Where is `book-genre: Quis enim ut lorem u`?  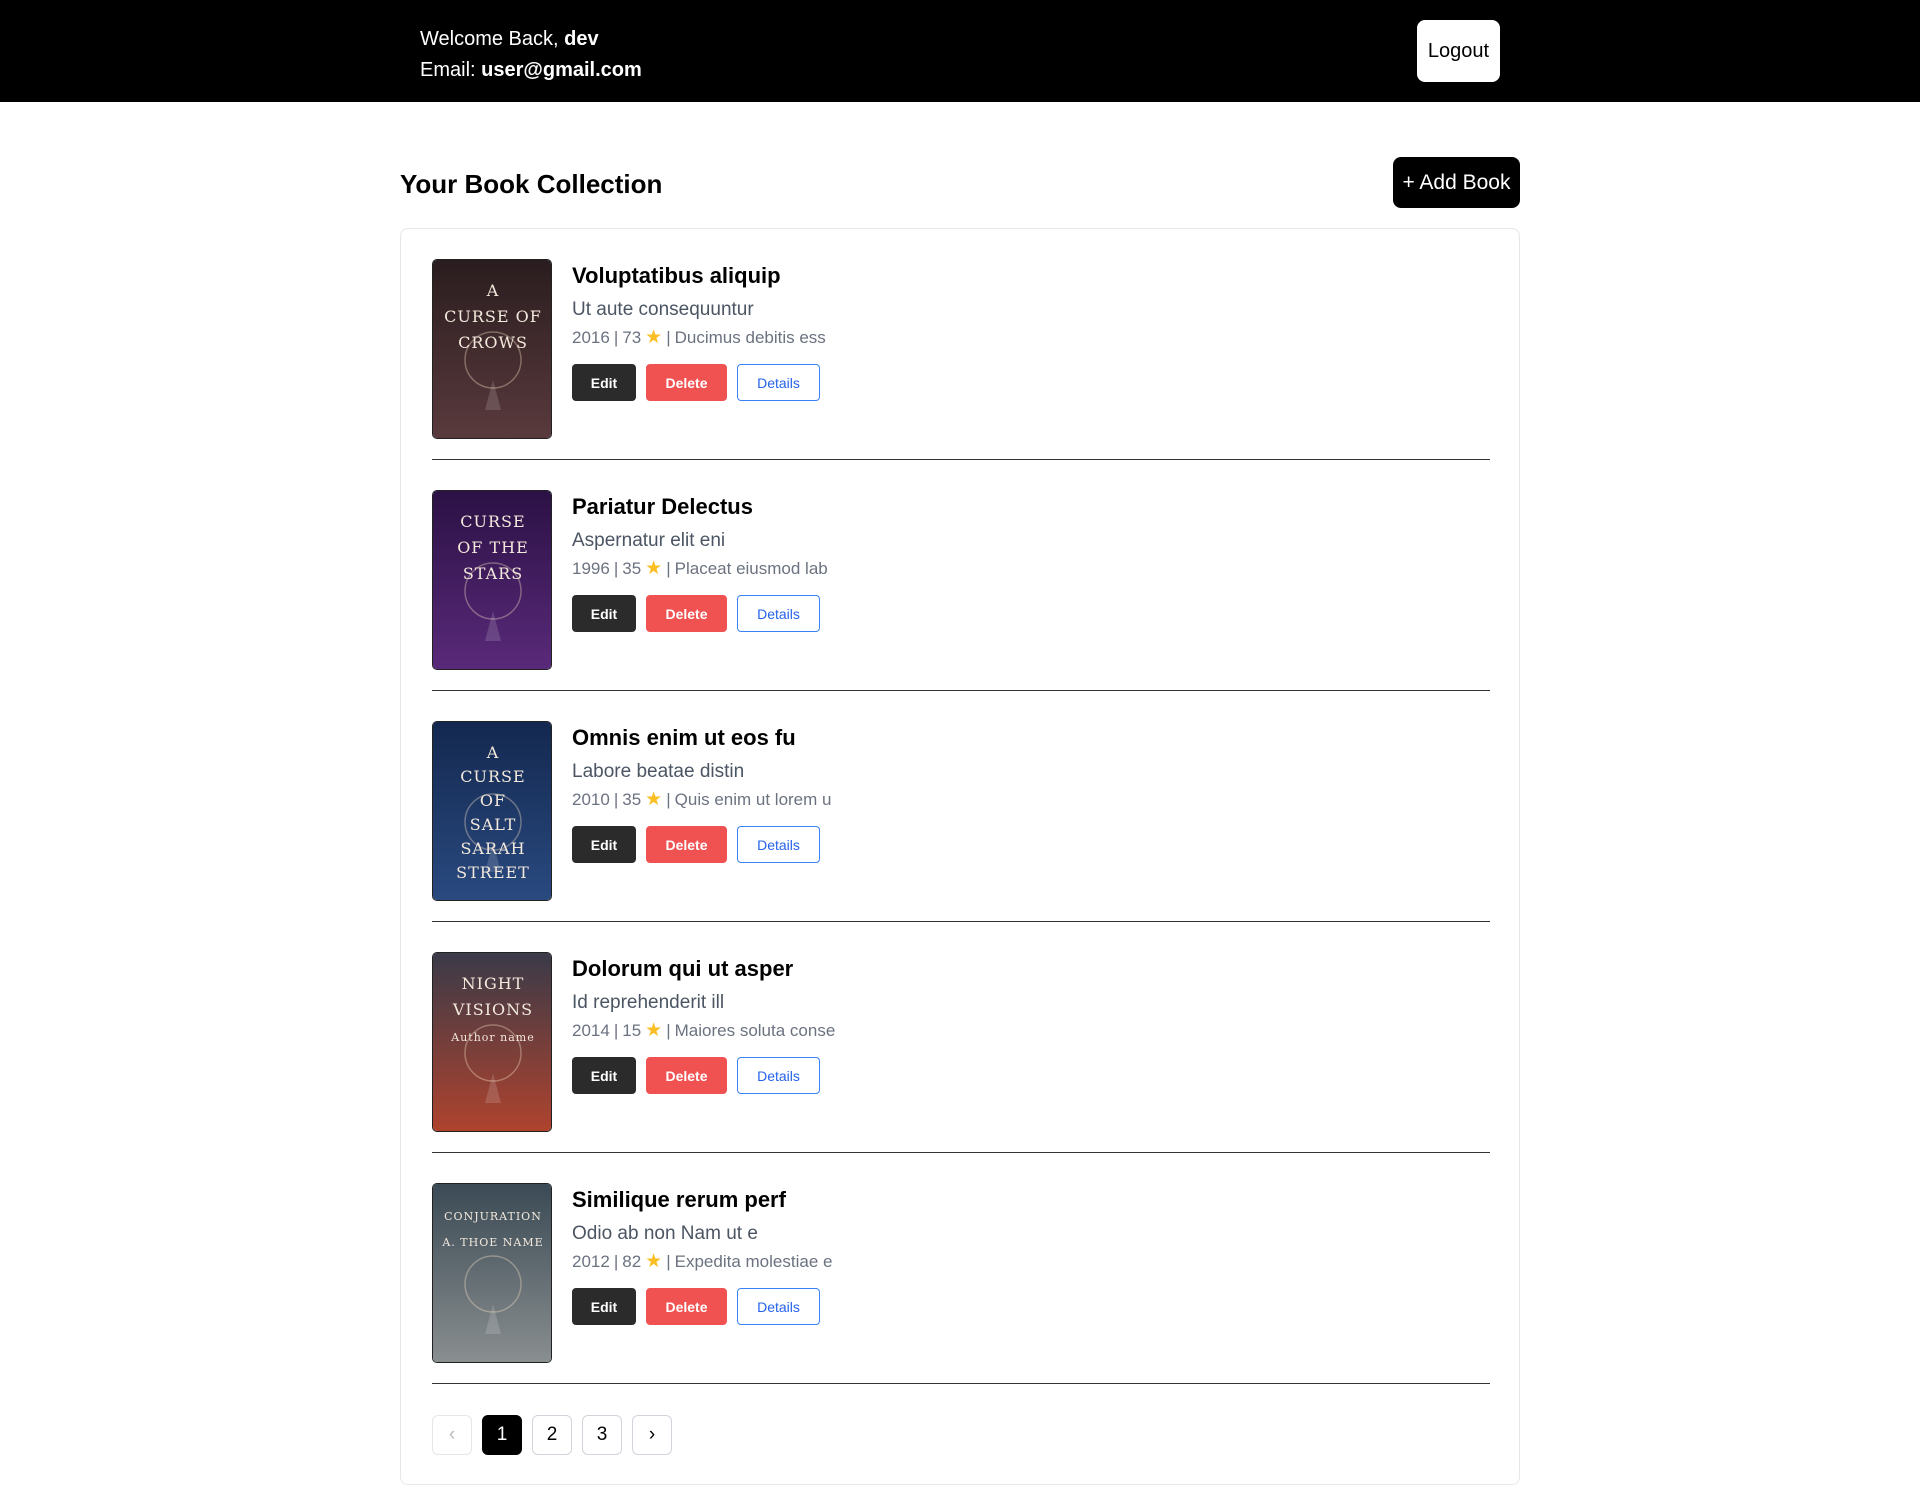
book-genre: Quis enim ut lorem u is located at coordinates (753, 799).